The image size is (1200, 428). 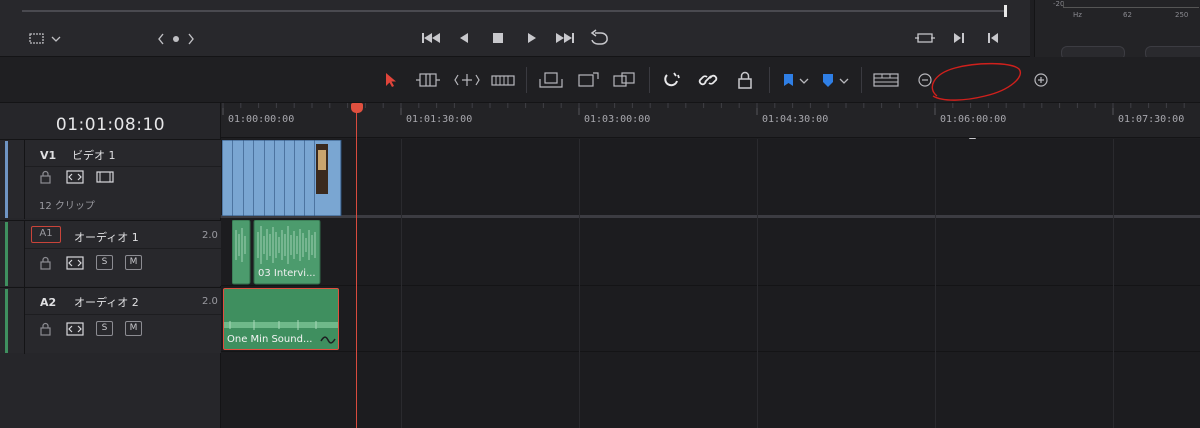 What do you see at coordinates (959, 38) in the screenshot?
I see `mark-in-icon` at bounding box center [959, 38].